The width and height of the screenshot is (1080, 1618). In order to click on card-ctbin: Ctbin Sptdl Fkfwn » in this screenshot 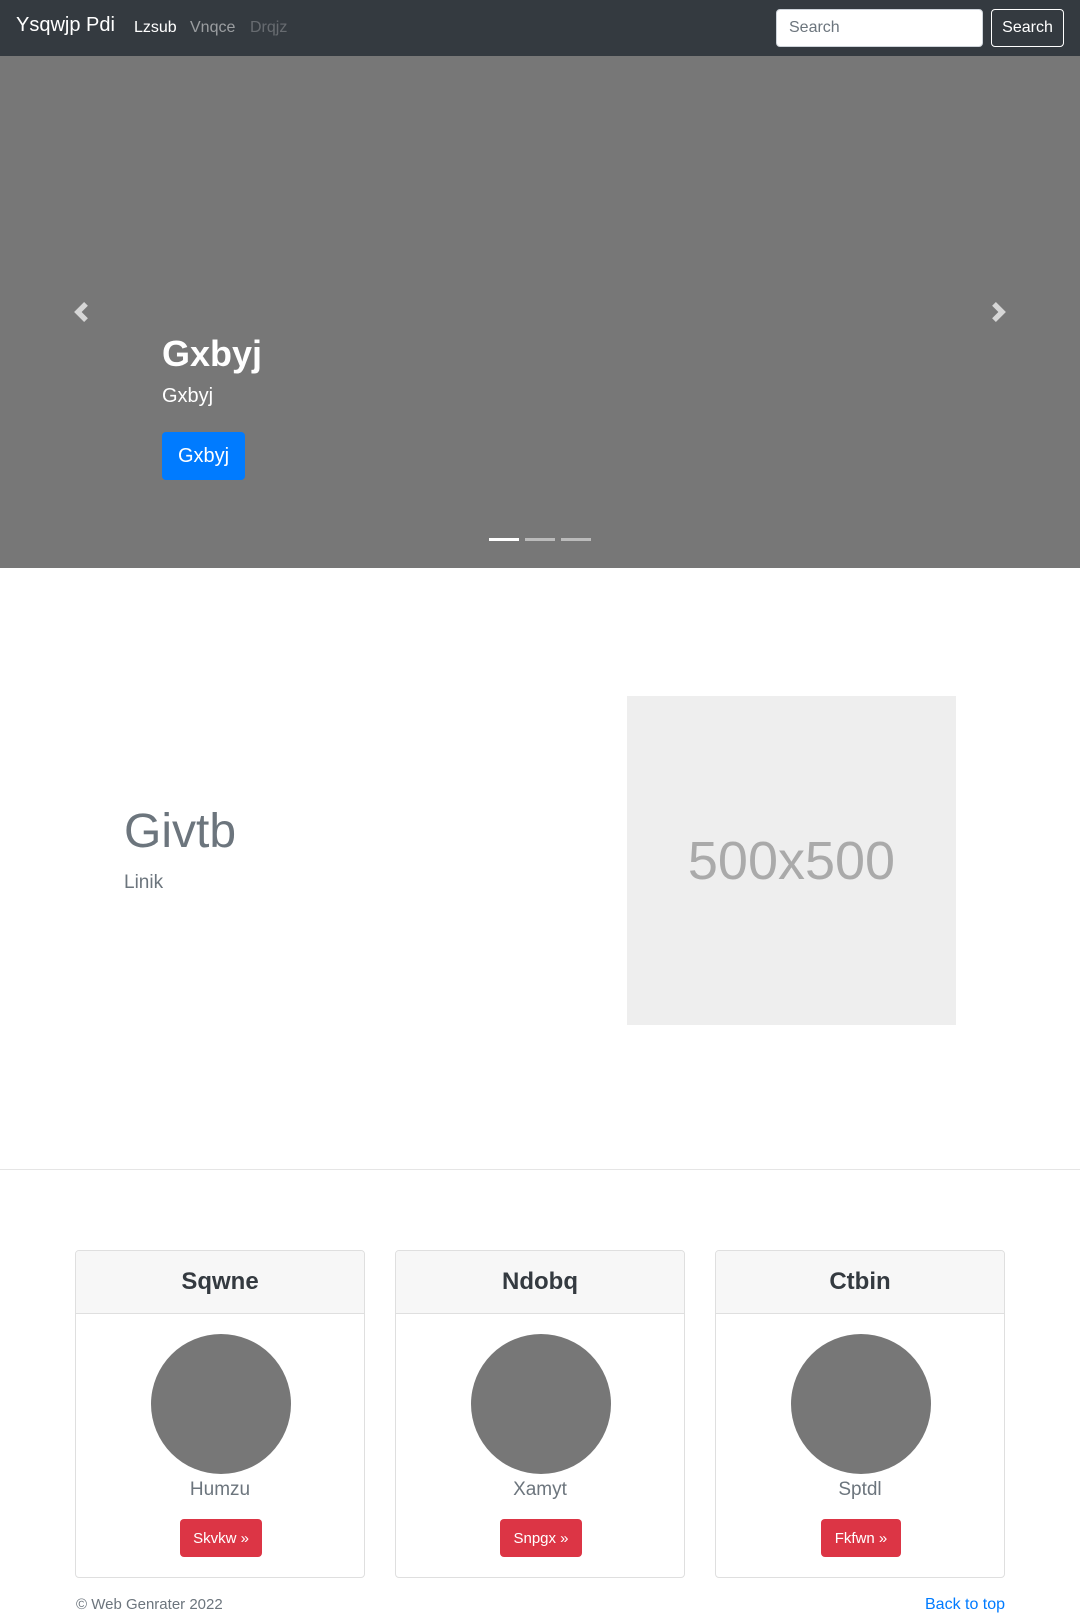, I will do `click(860, 1414)`.